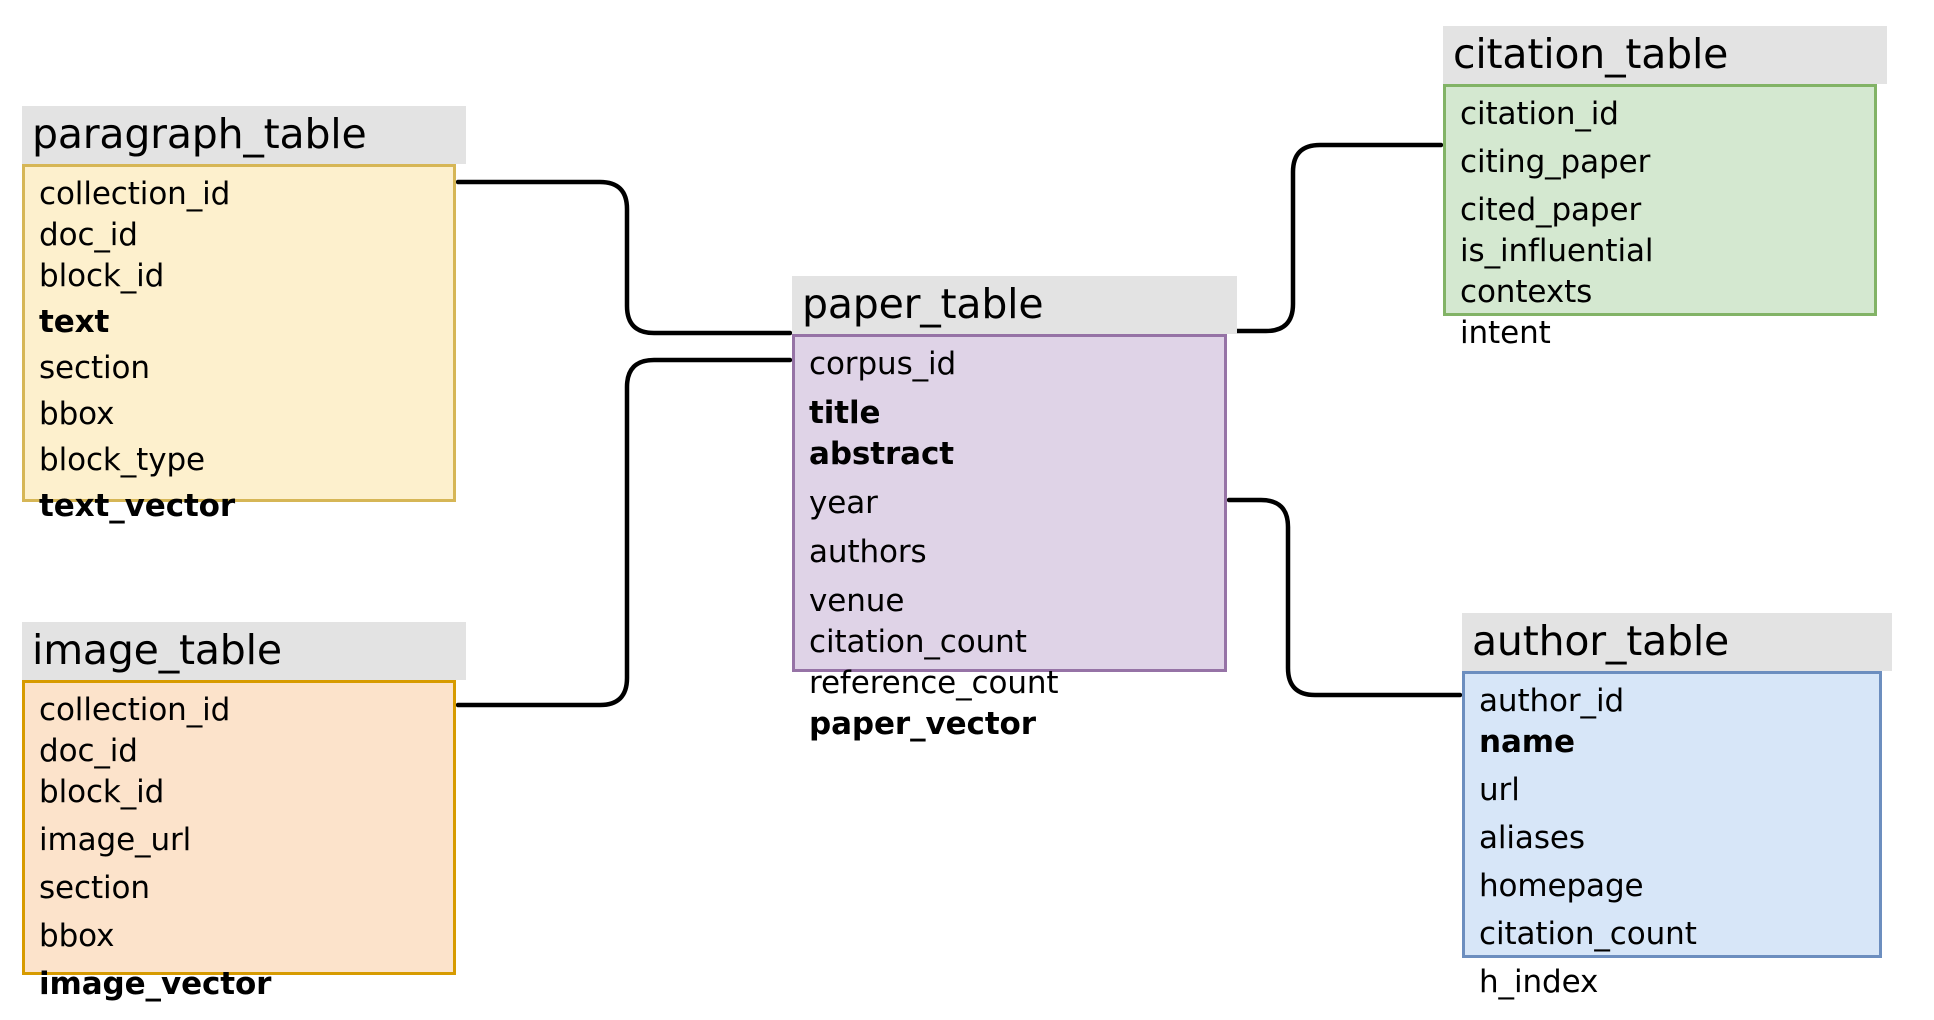  I want to click on field-row: image_url, so click(115, 840).